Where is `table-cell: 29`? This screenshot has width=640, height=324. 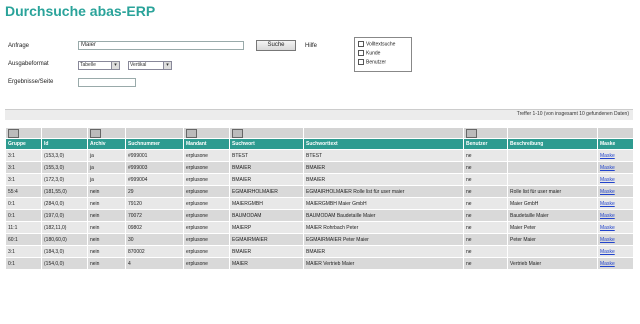
table-cell: 29 is located at coordinates (154, 191).